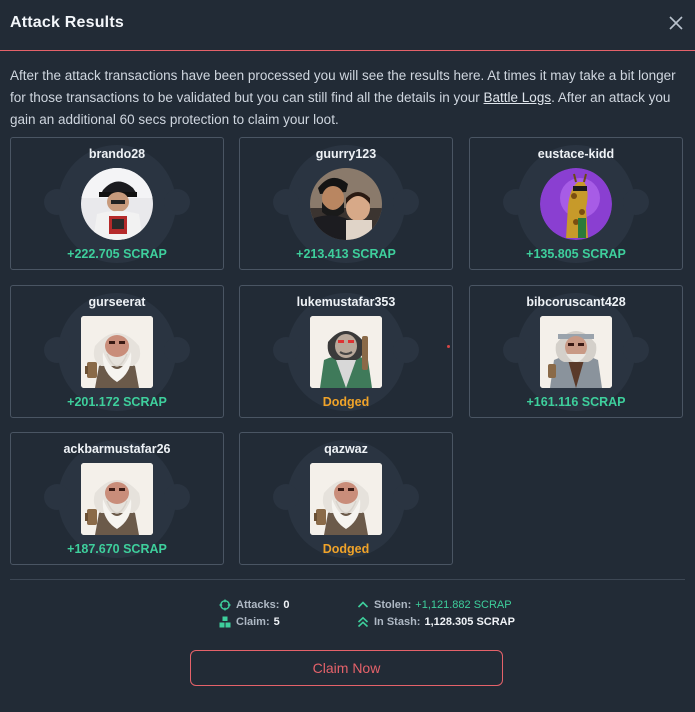  What do you see at coordinates (258, 604) in the screenshot?
I see `attacks-label: Attacks:` at bounding box center [258, 604].